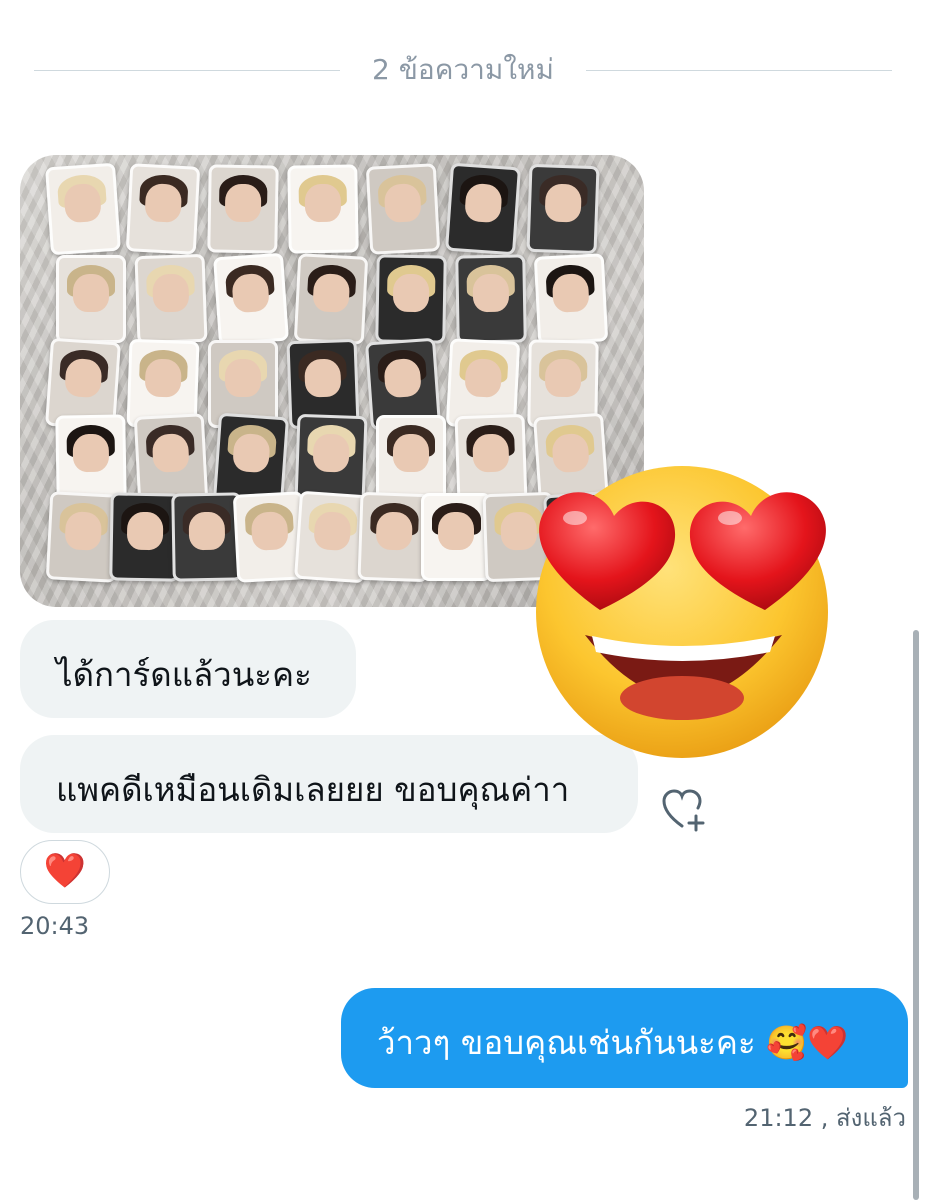  I want to click on reaction-emoji: ❤️, so click(65, 871).